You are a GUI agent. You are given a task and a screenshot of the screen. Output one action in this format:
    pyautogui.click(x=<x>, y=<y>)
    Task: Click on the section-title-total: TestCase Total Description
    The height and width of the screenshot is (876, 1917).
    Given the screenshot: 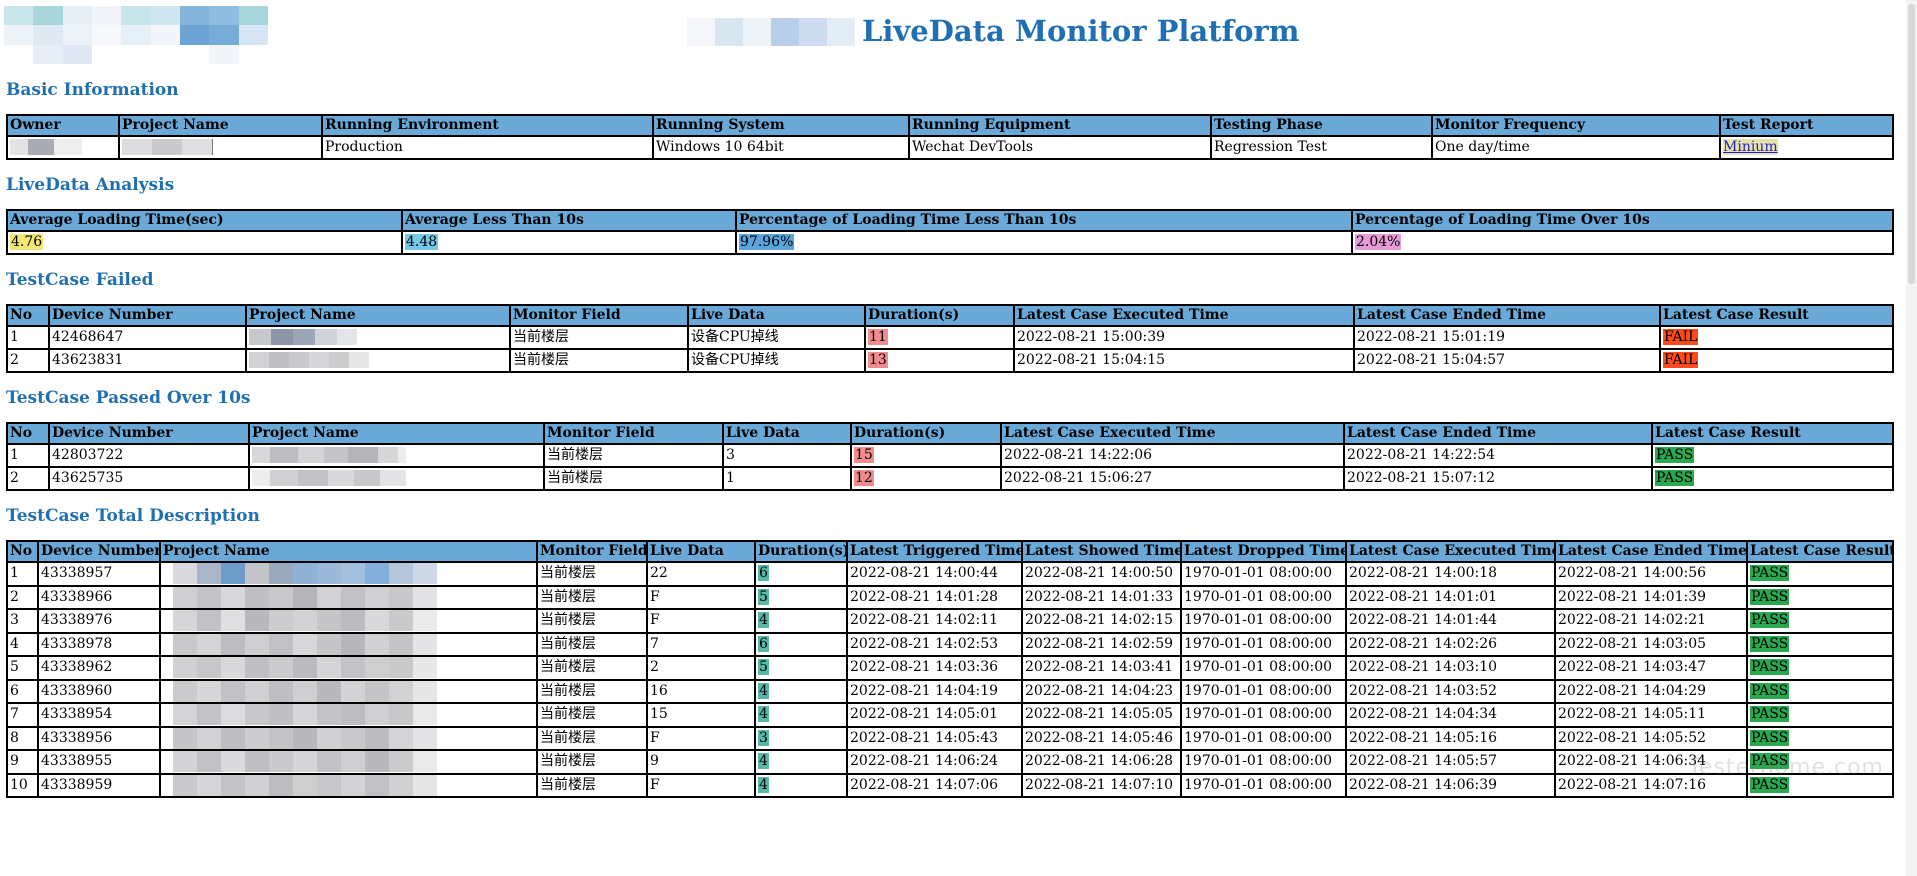 What is the action you would take?
    pyautogui.click(x=133, y=516)
    